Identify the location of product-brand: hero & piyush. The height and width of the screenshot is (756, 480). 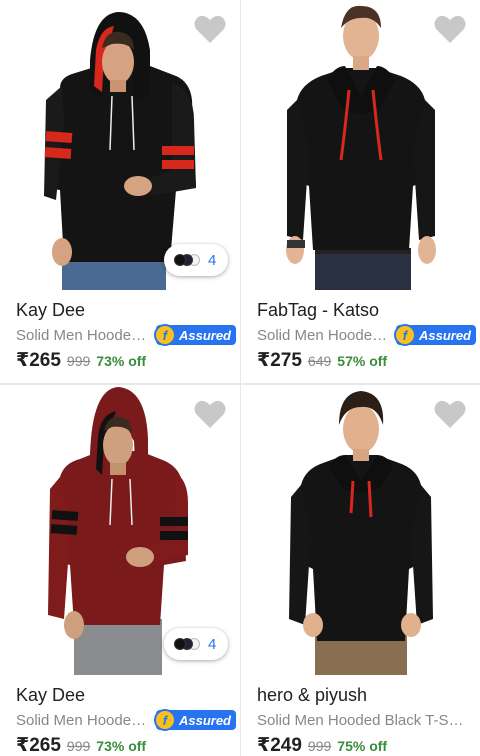
(312, 695).